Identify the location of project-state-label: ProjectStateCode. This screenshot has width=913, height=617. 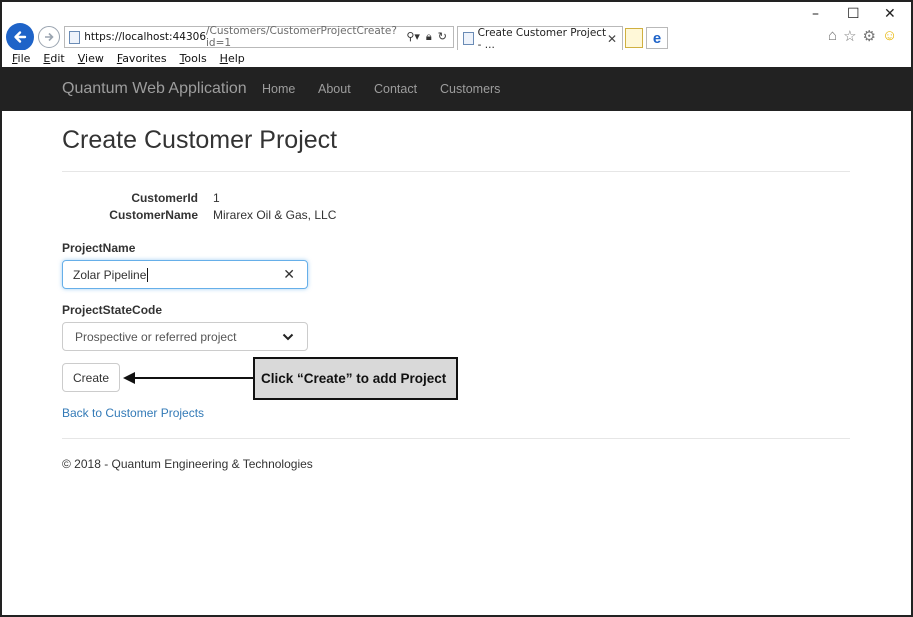
(112, 310).